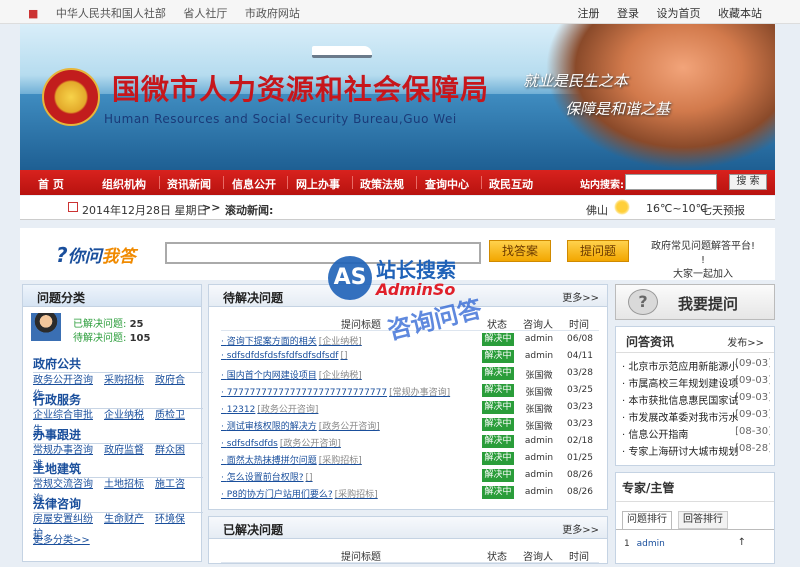 The width and height of the screenshot is (800, 567). I want to click on table-row: · 国内首个内网建设项目 [企业纳税] 解决中 张国微 03/28, so click(410, 374).